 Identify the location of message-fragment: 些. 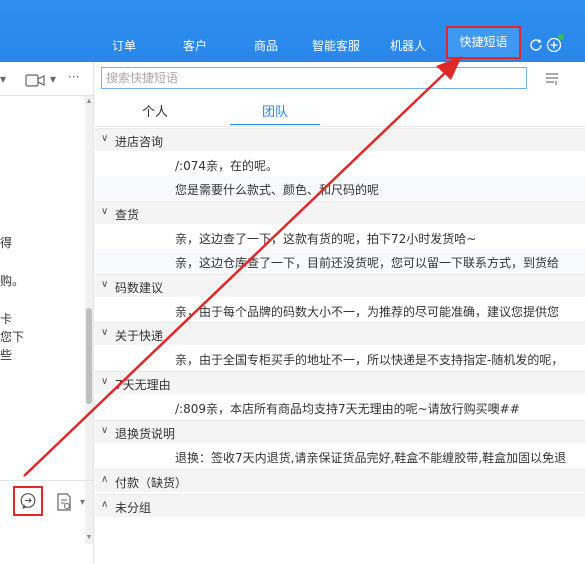
(6, 355).